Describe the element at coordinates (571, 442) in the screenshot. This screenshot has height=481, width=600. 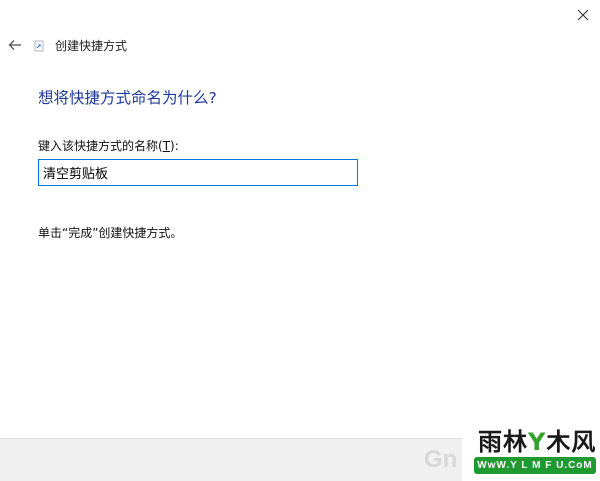
I see `watermark-brand-part2: 木风` at that location.